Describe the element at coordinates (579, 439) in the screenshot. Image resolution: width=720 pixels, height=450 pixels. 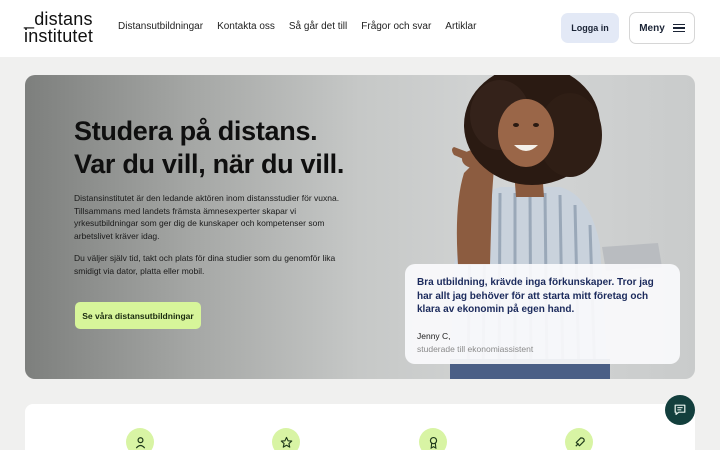
I see `rocket-icon` at that location.